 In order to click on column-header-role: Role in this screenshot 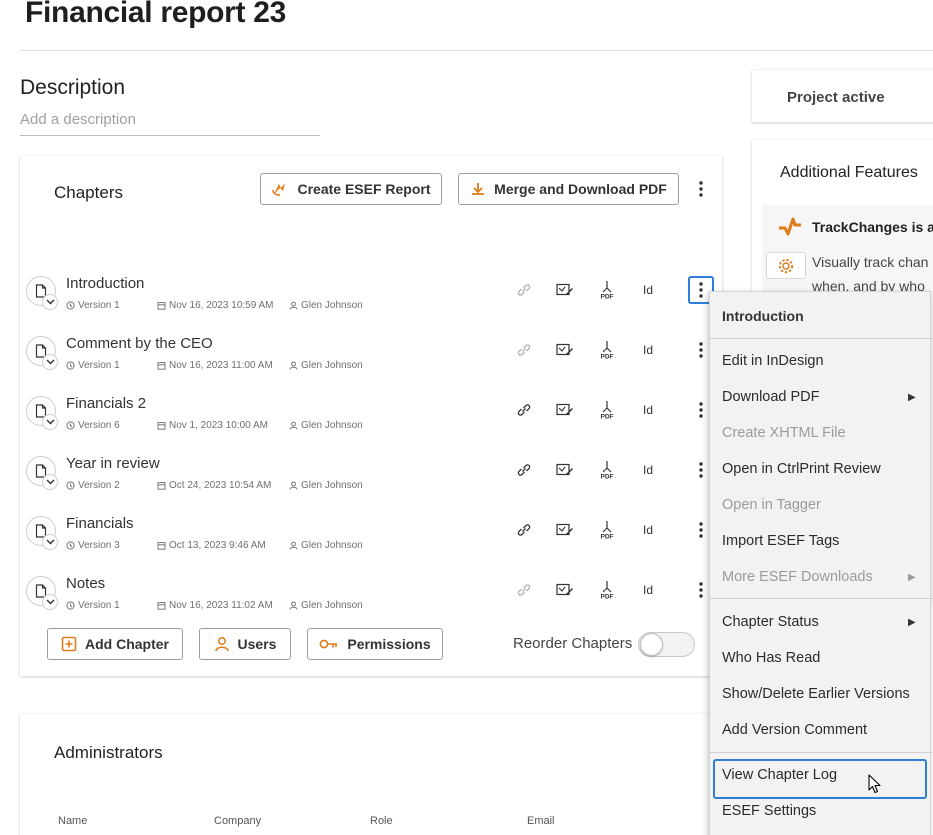, I will do `click(381, 821)`.